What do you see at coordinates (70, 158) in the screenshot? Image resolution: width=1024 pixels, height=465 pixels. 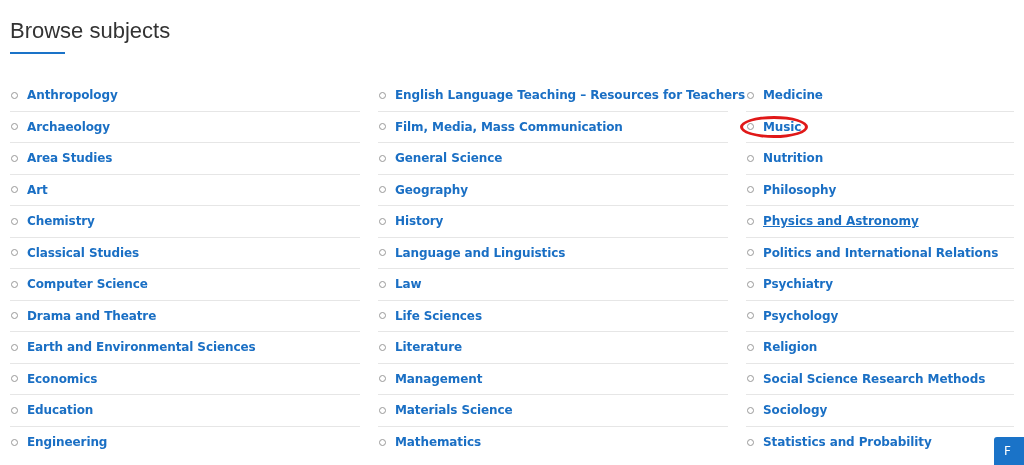 I see `subject-link: Area Studies` at bounding box center [70, 158].